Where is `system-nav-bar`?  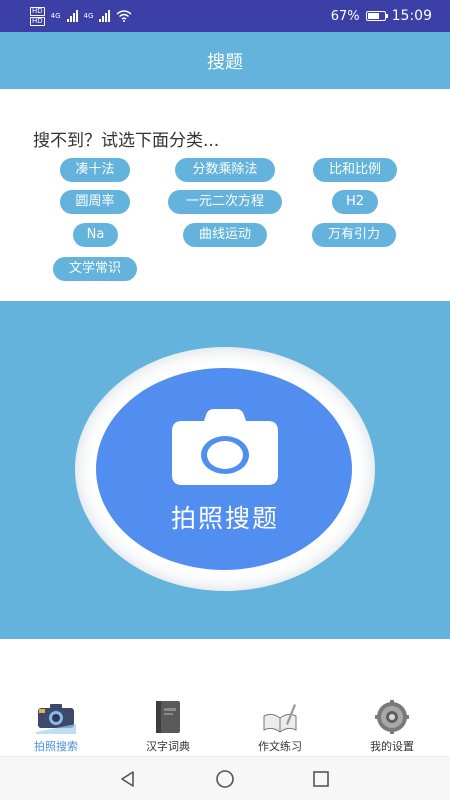 system-nav-bar is located at coordinates (225, 778).